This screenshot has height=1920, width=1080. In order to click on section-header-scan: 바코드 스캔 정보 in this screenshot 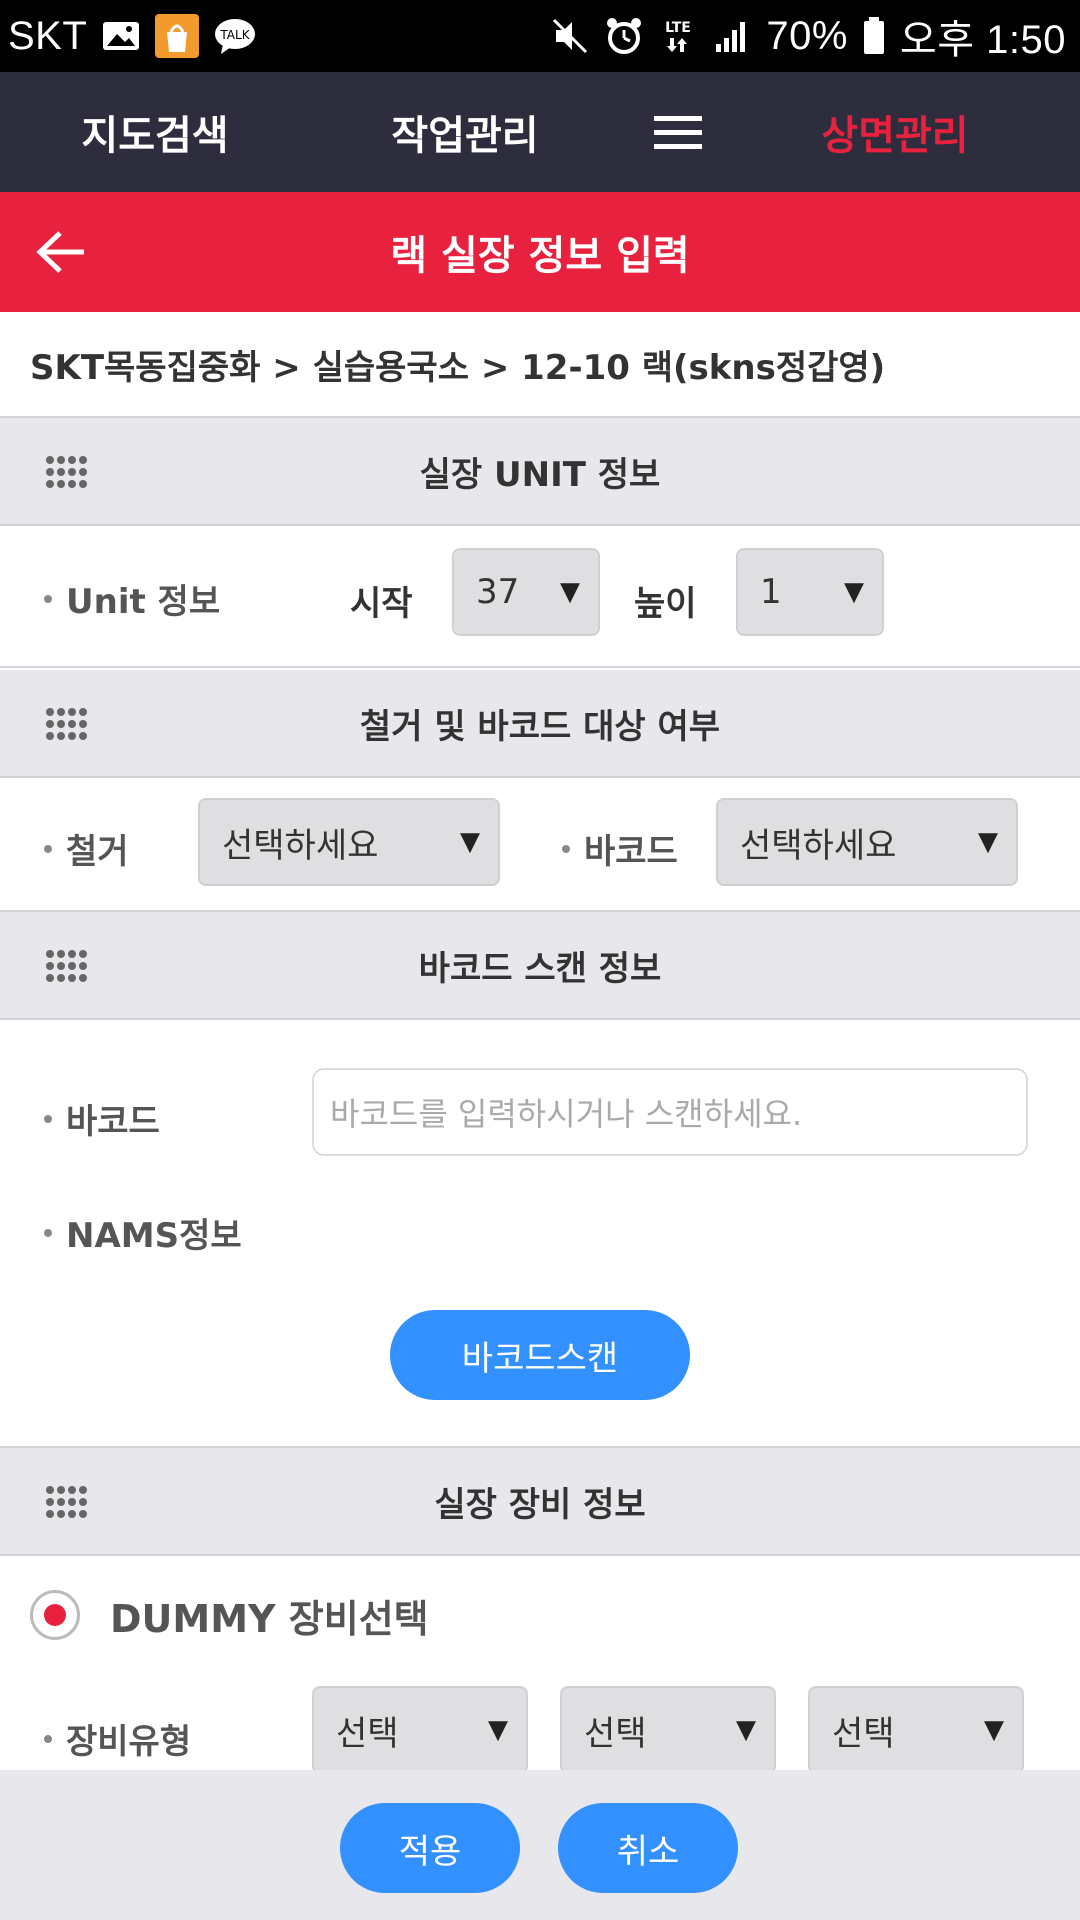, I will do `click(540, 966)`.